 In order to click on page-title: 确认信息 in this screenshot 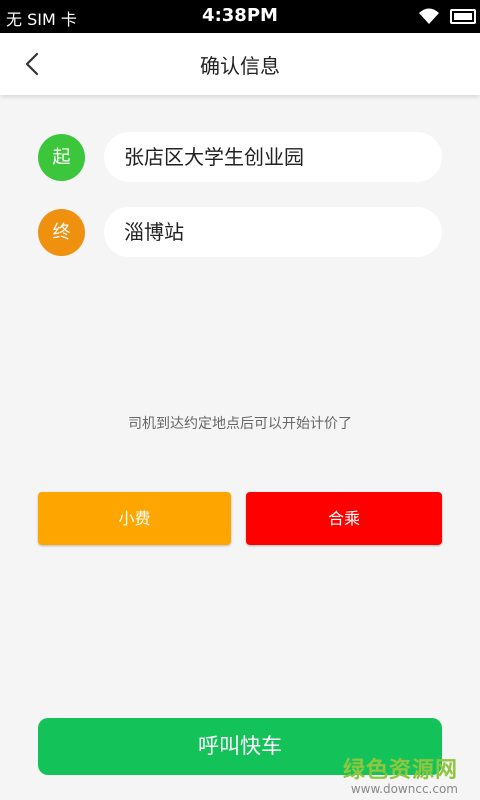, I will do `click(240, 66)`.